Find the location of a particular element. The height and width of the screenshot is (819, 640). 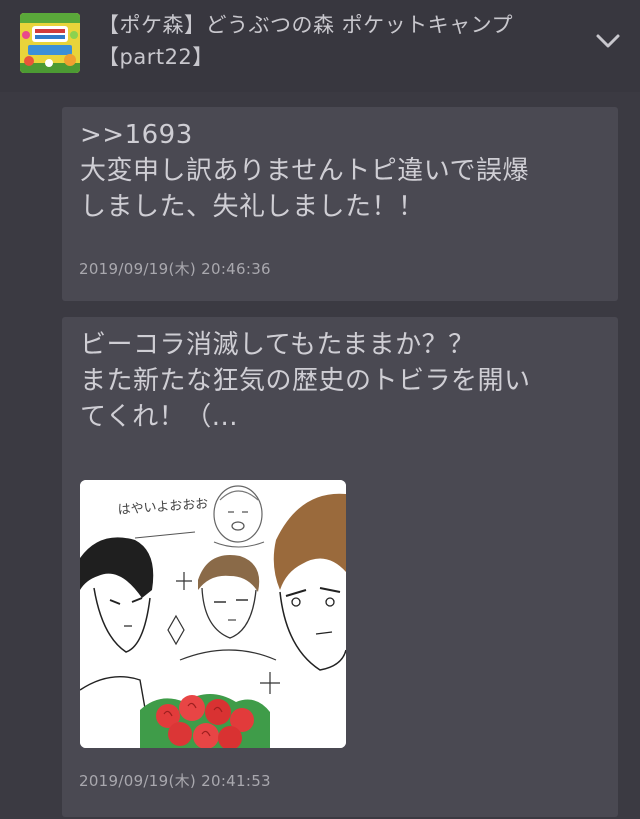

drawing-illustration: はやいよおおお is located at coordinates (213, 614).